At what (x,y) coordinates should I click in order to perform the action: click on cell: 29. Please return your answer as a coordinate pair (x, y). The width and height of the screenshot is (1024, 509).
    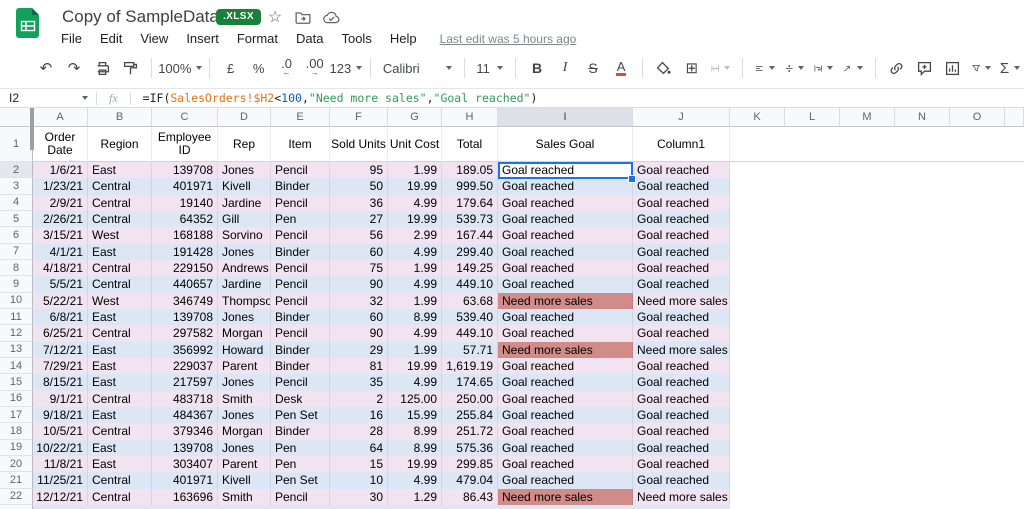
    Looking at the image, I should click on (359, 349).